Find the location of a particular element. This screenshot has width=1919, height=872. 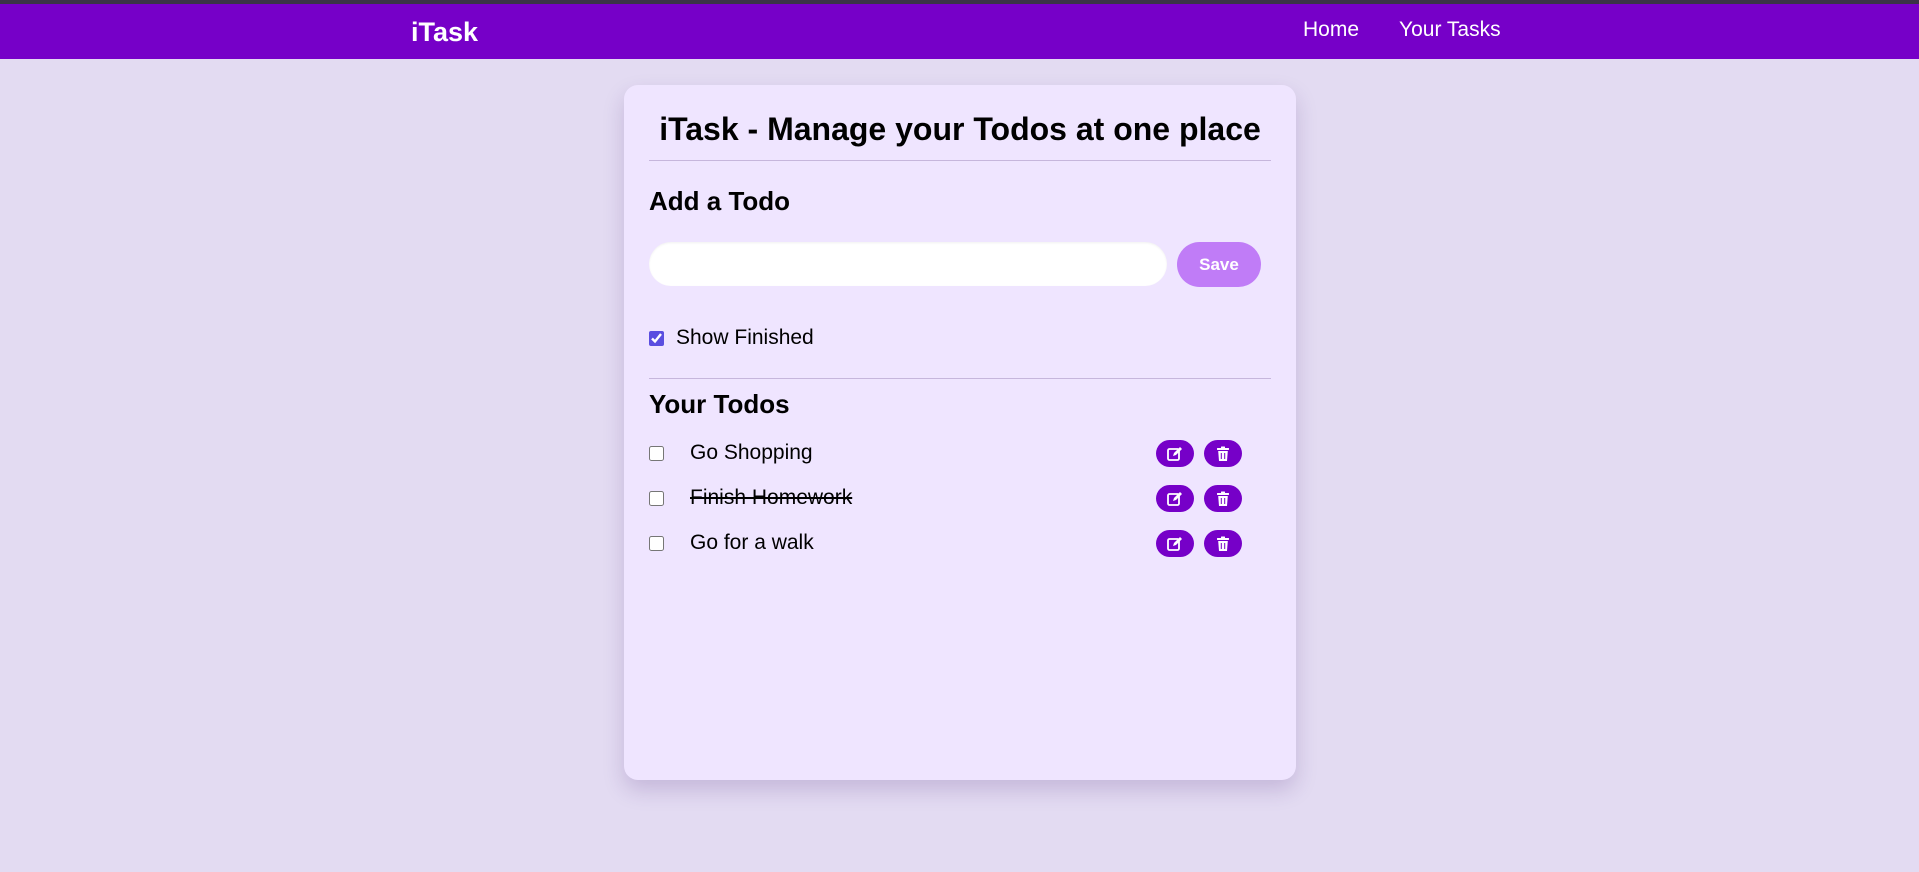

your-todos-heading: Your Todos is located at coordinates (719, 404).